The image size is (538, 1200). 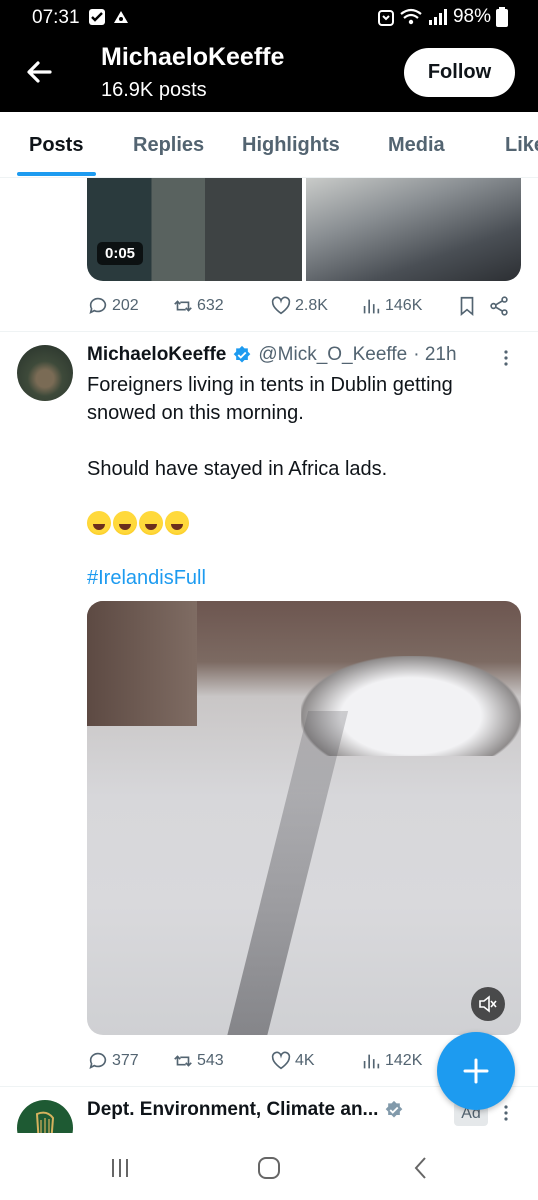 What do you see at coordinates (56, 17) in the screenshot?
I see `status-time: 07:31` at bounding box center [56, 17].